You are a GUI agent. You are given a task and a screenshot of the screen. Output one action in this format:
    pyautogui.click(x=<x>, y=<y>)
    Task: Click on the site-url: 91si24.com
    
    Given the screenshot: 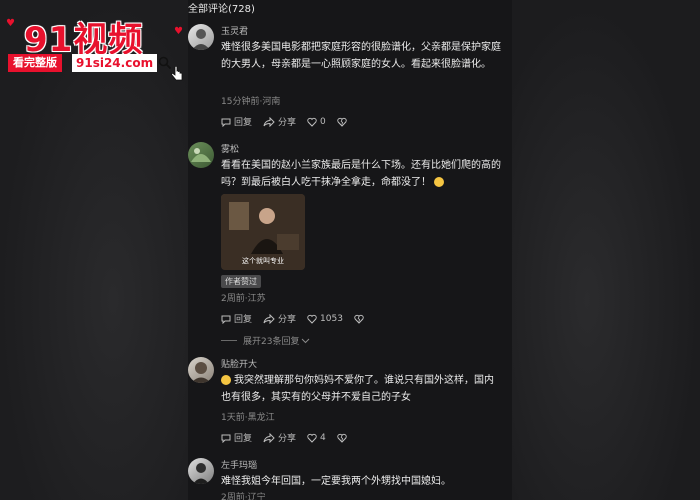 What is the action you would take?
    pyautogui.click(x=115, y=63)
    